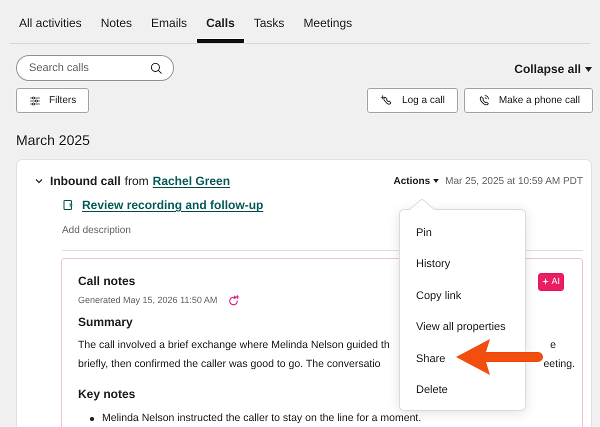 The image size is (600, 427). I want to click on filters-button: Filters, so click(53, 100).